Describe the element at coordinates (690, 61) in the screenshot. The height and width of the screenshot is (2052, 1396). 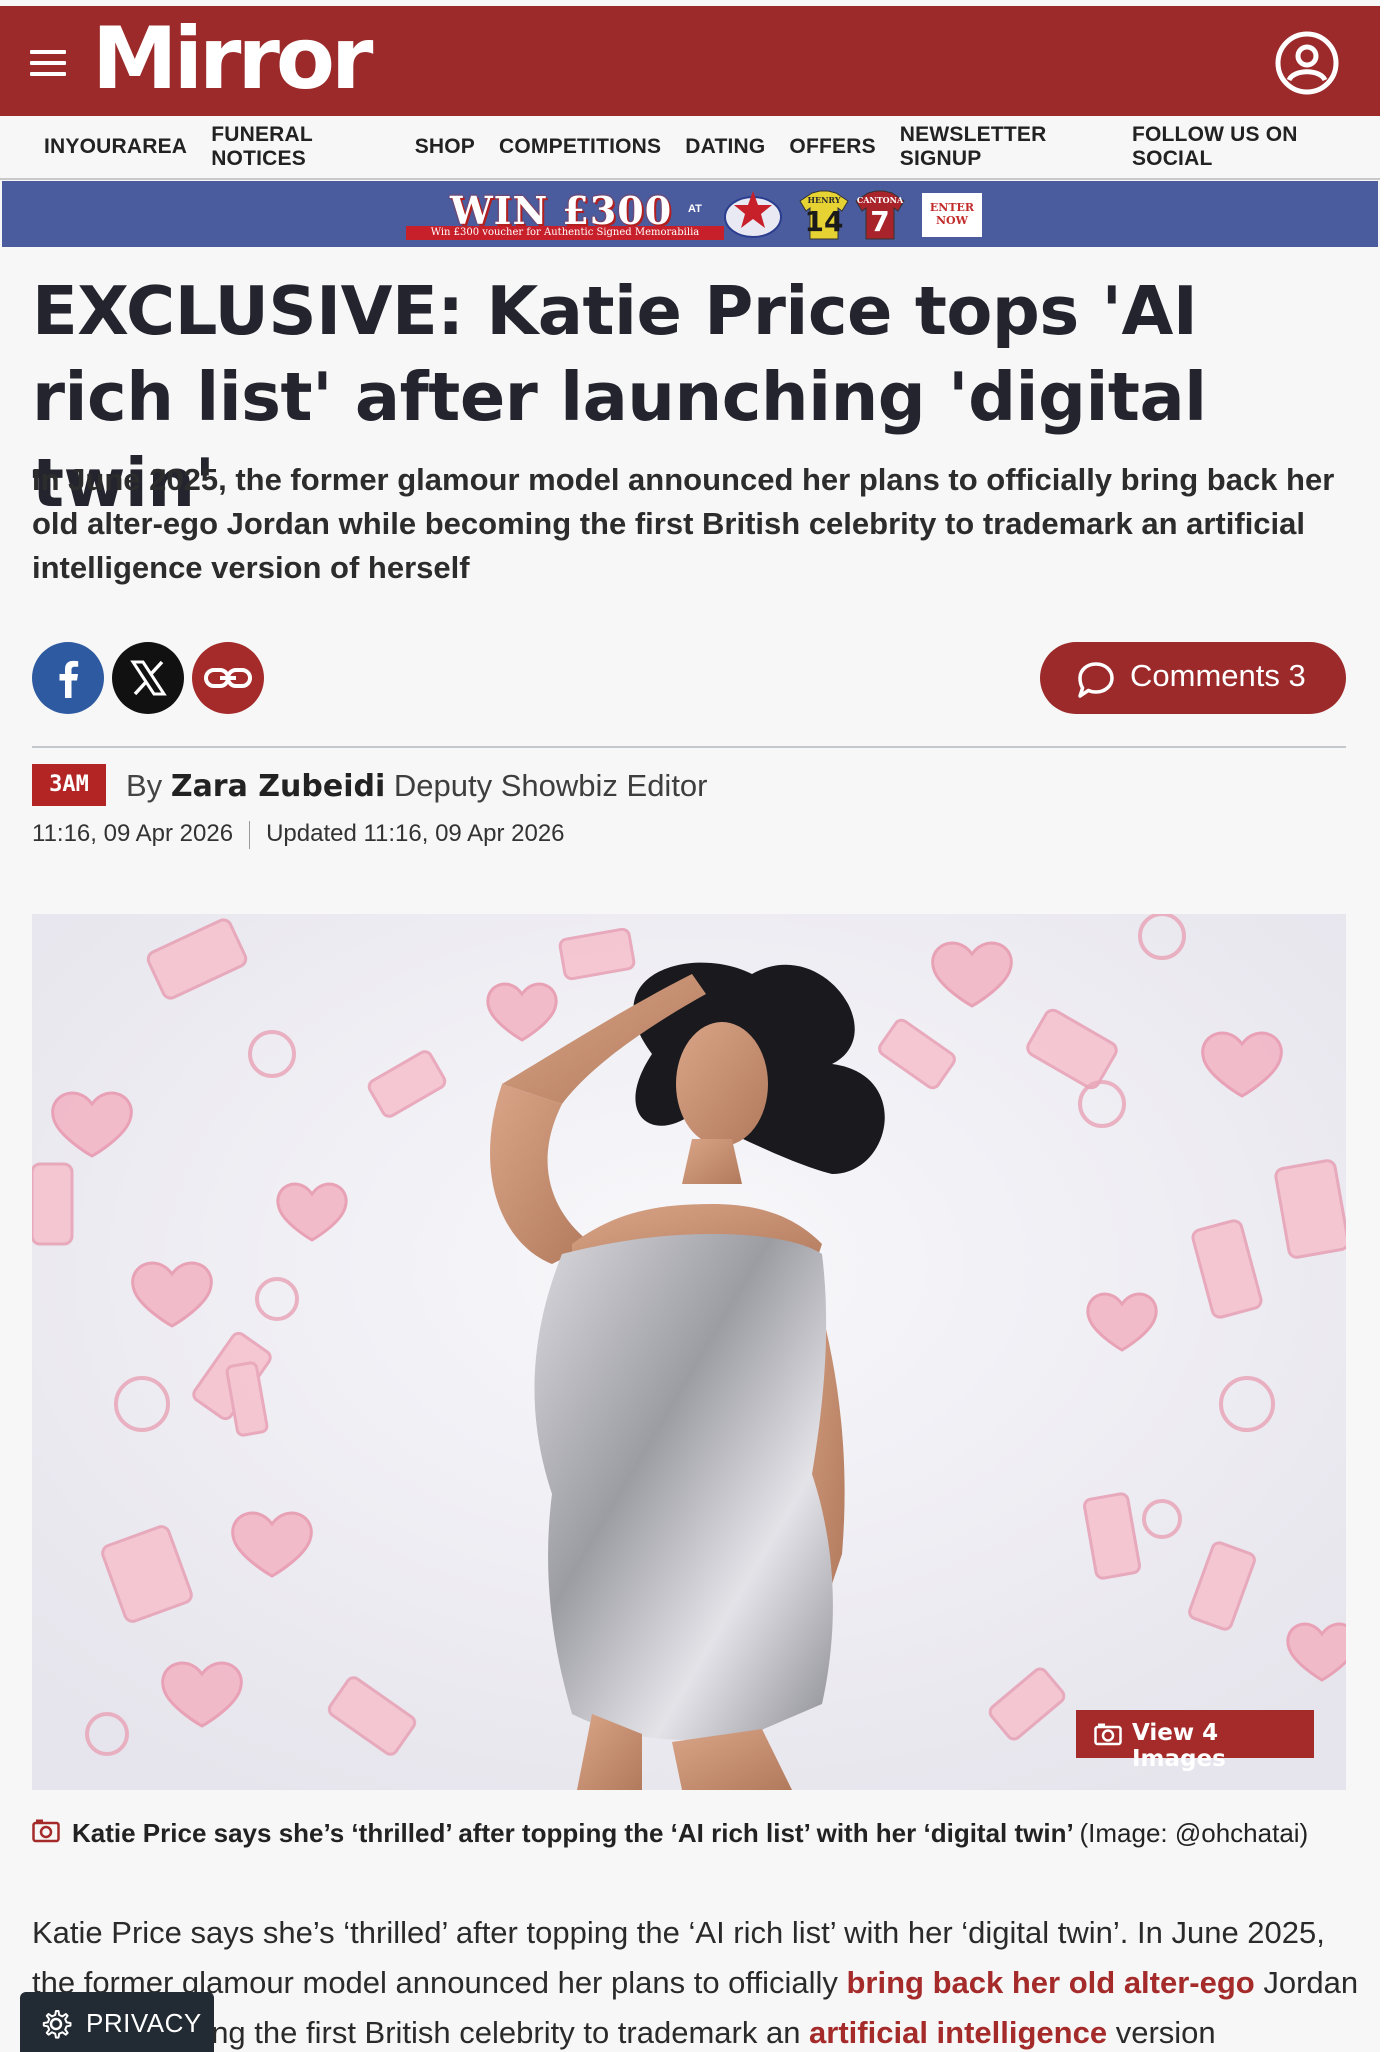
I see `masthead: Mirror` at that location.